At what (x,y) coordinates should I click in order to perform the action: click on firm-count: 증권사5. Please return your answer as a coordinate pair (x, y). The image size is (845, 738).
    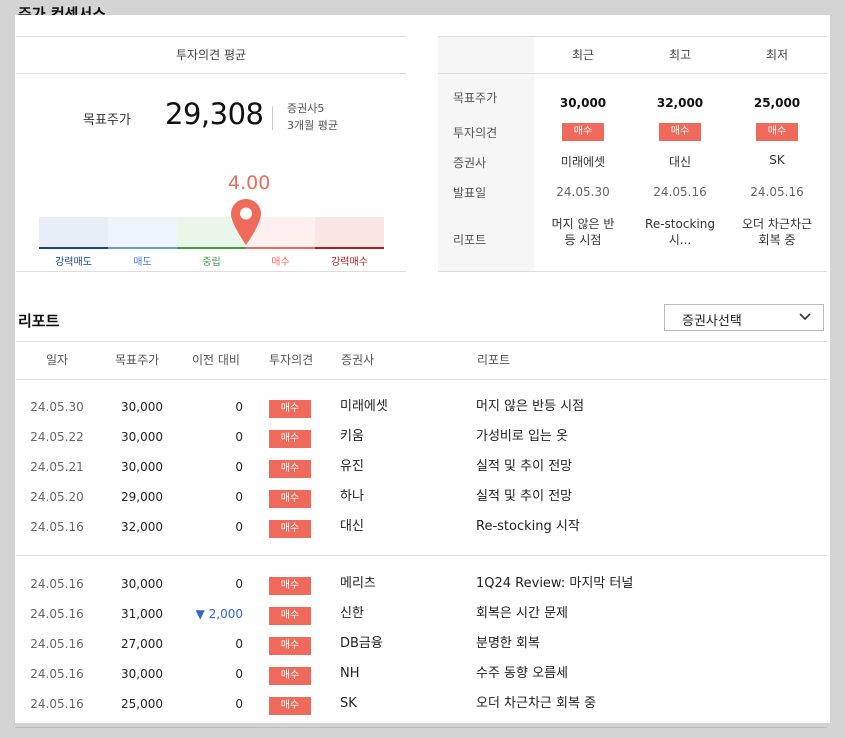
    Looking at the image, I should click on (306, 108).